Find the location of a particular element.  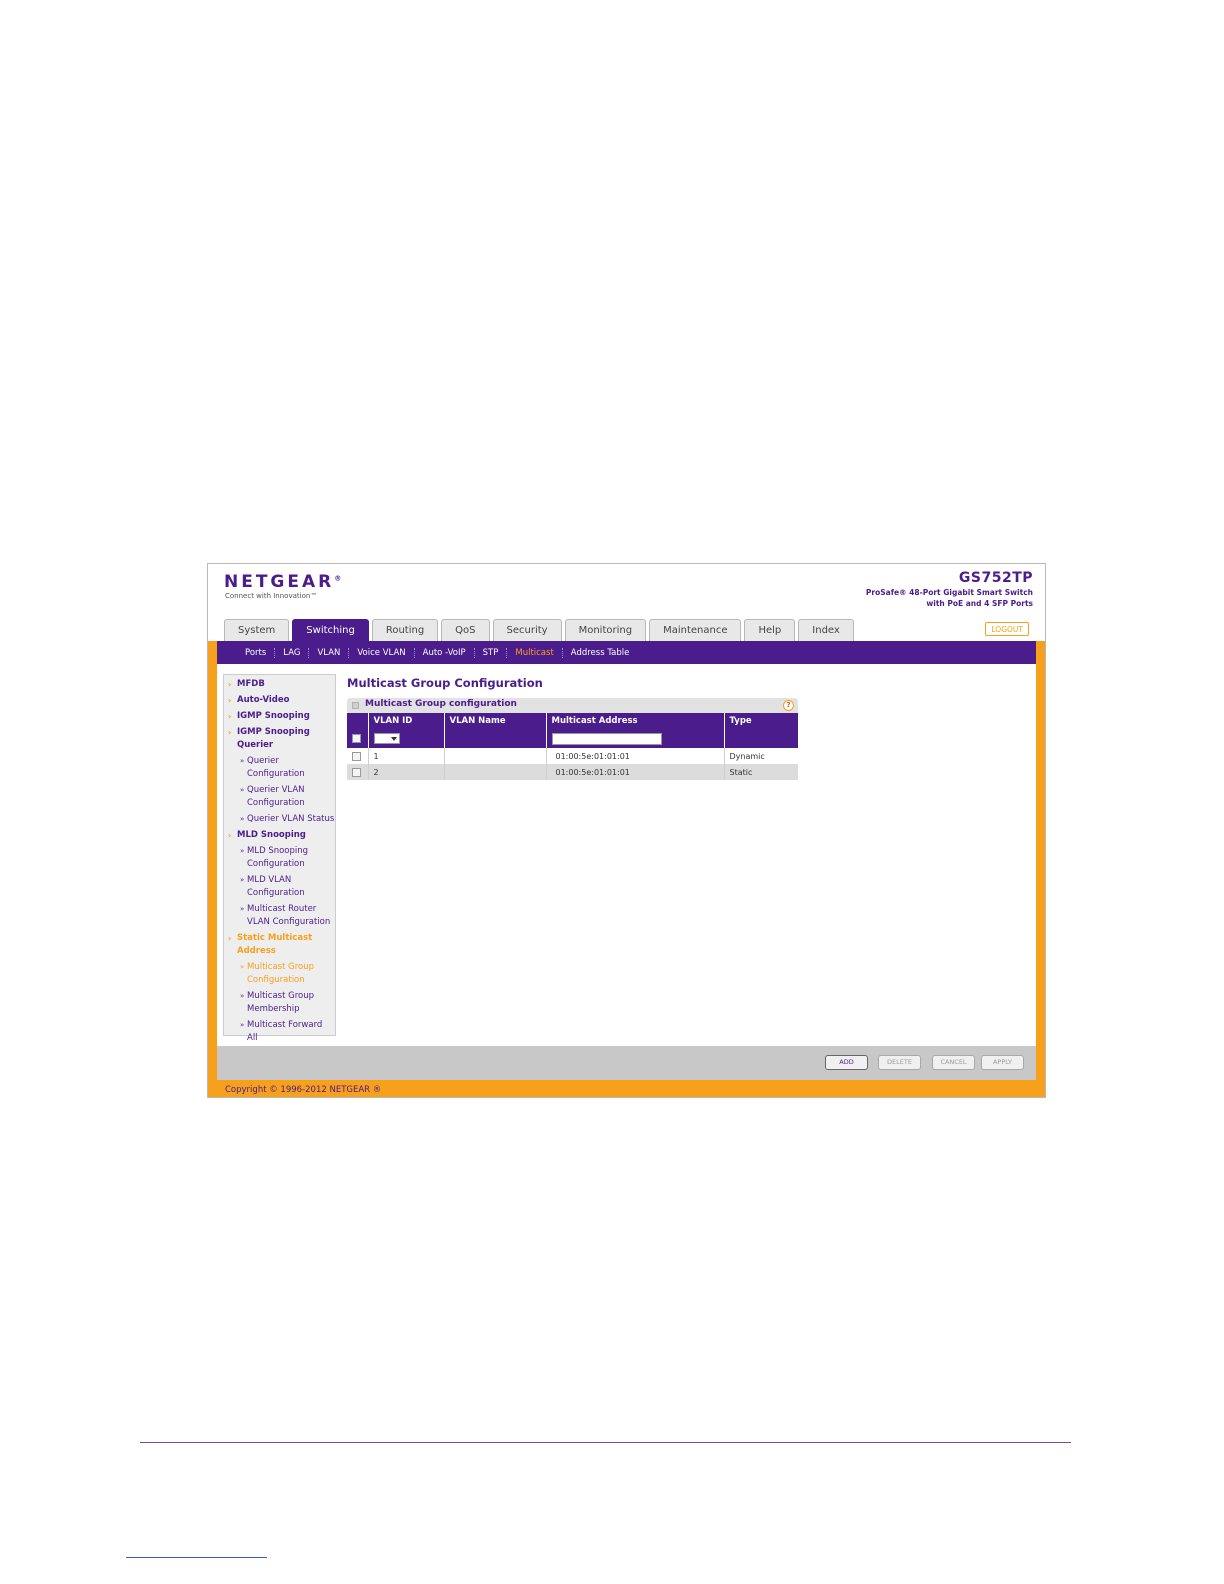

model-name: GS752TP is located at coordinates (995, 578).